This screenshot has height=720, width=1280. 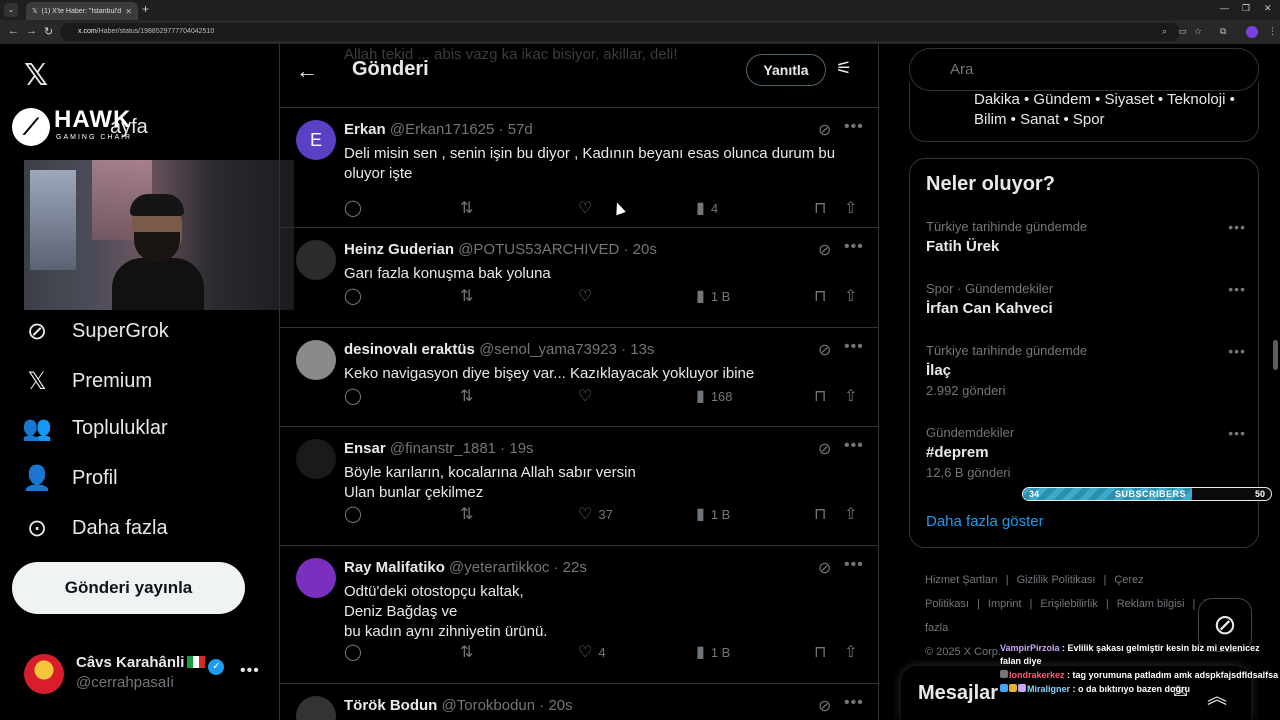 I want to click on maximize-button: ❐, so click(x=1246, y=8).